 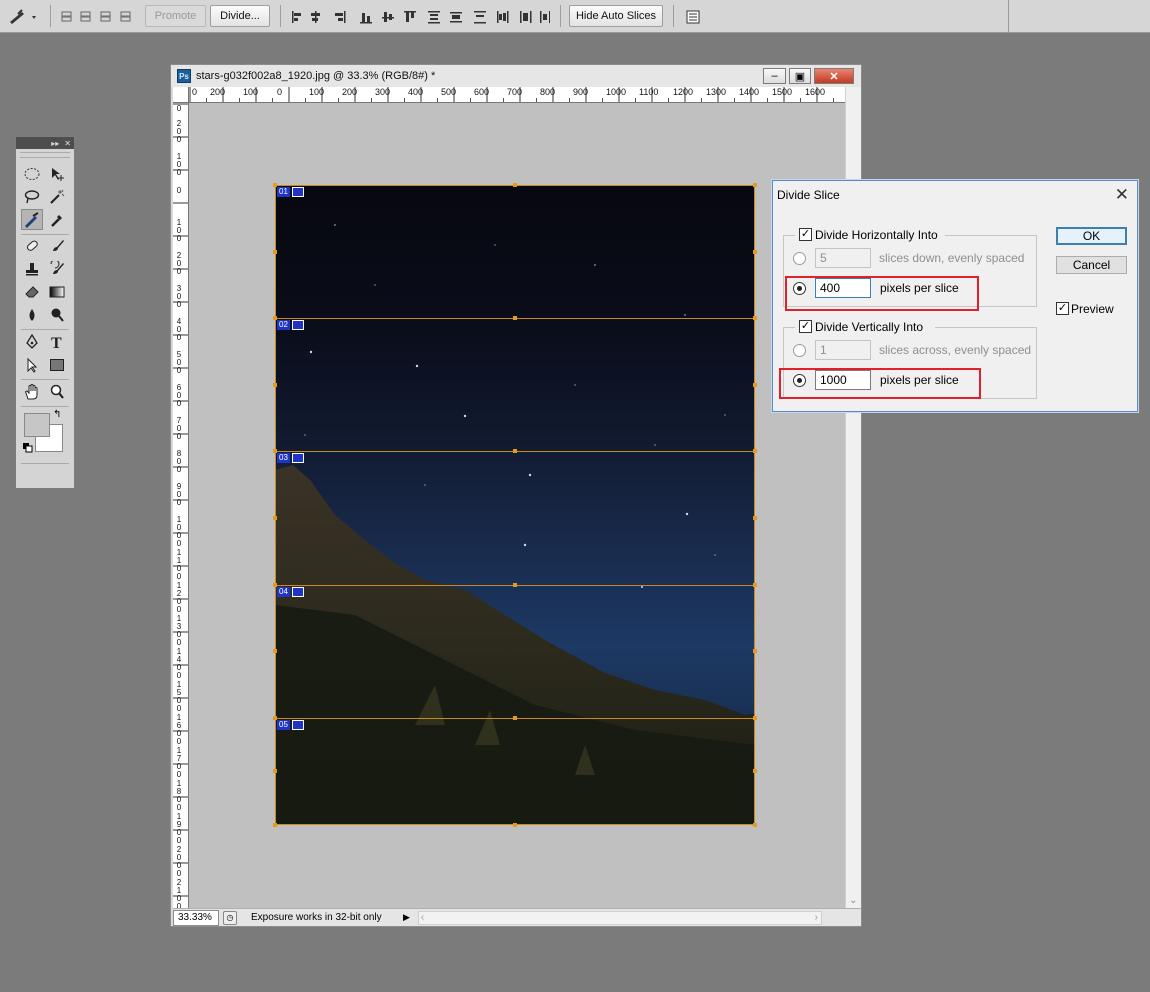 What do you see at coordinates (32, 291) in the screenshot?
I see `eraser-tool-icon` at bounding box center [32, 291].